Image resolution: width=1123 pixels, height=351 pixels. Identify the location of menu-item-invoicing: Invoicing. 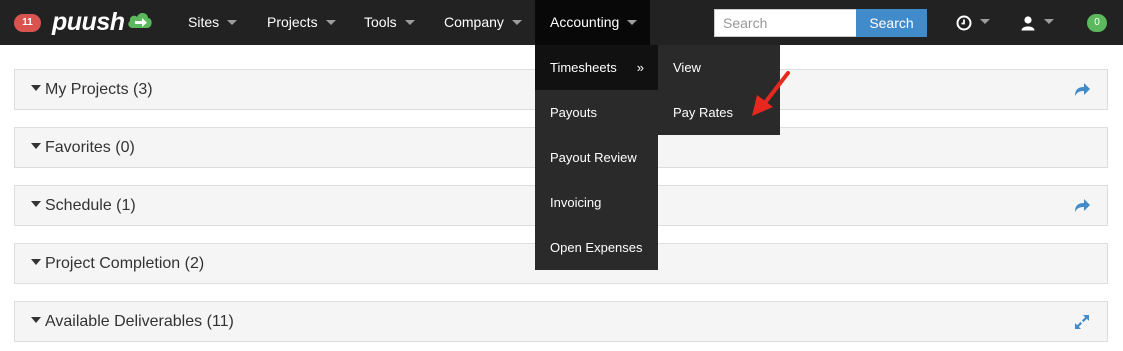
(596, 202).